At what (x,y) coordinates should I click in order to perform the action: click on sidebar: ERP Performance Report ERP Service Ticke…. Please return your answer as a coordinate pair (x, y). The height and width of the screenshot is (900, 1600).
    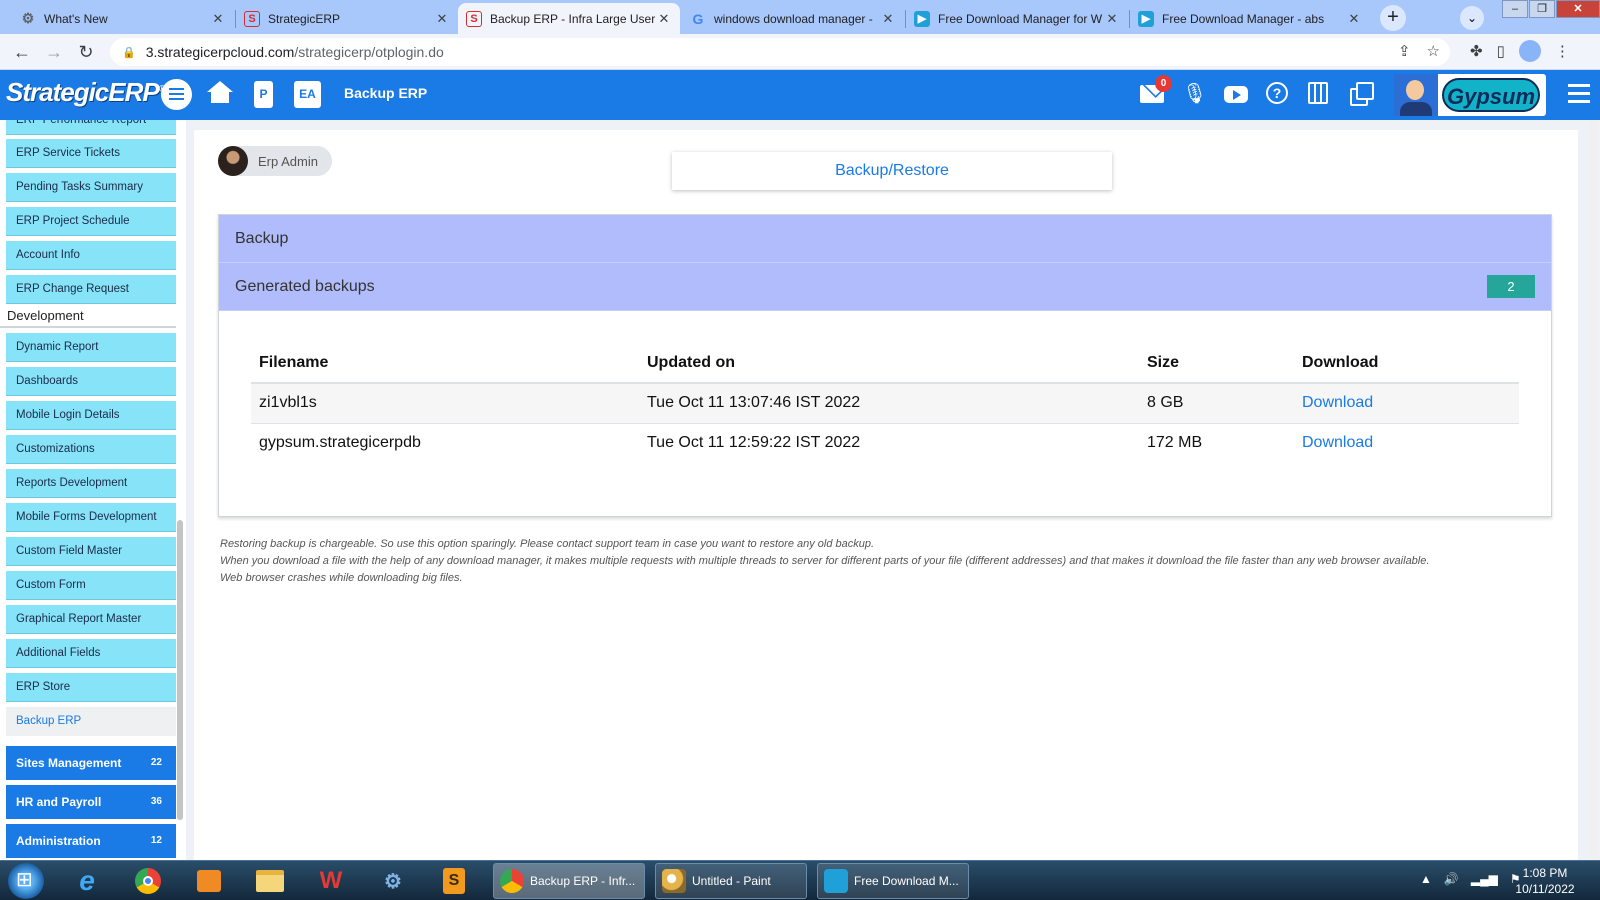
    Looking at the image, I should click on (93, 490).